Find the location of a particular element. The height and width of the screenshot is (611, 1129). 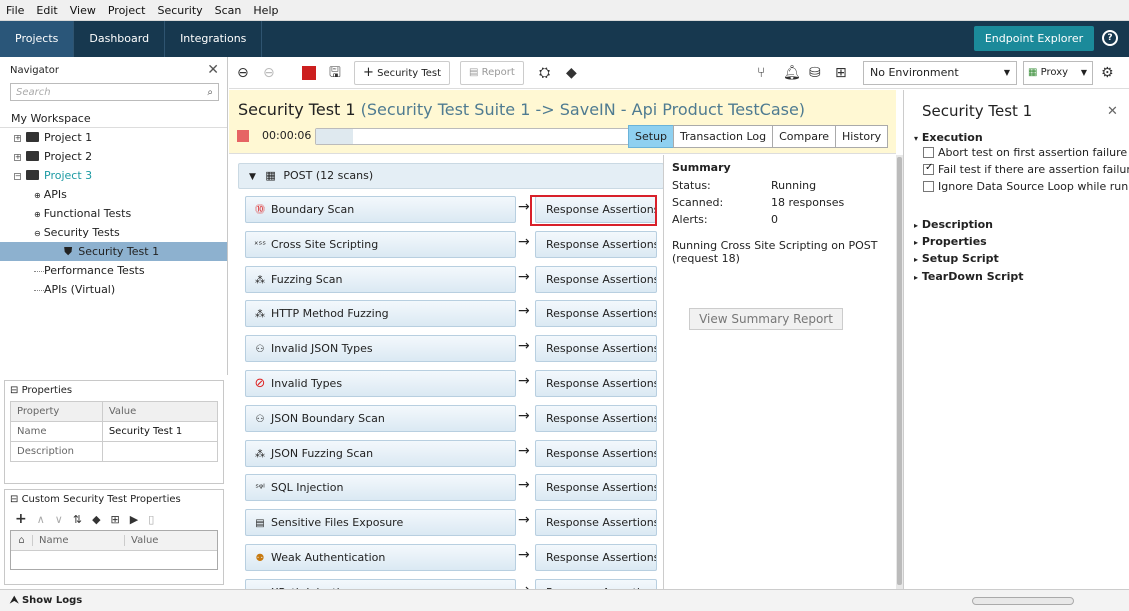

tree-item-apis-virtual: APIs (Virtual) is located at coordinates (113, 289).